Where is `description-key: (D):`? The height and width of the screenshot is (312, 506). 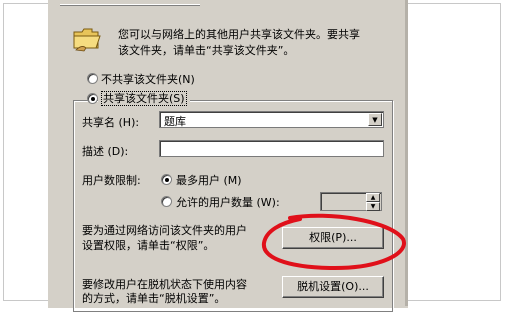 description-key: (D): is located at coordinates (118, 151).